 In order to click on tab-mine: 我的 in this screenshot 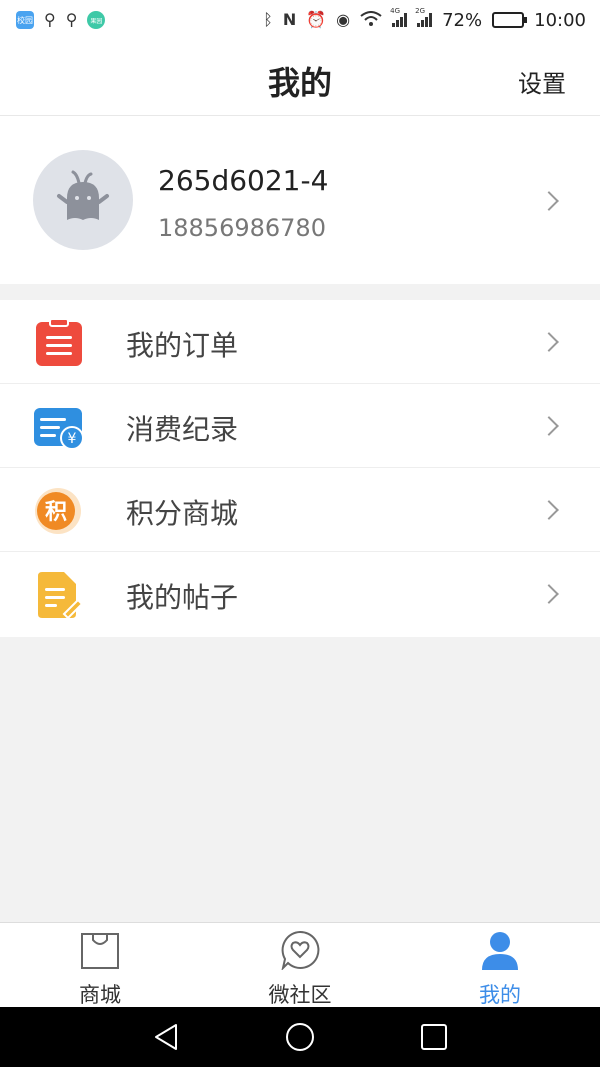, I will do `click(500, 965)`.